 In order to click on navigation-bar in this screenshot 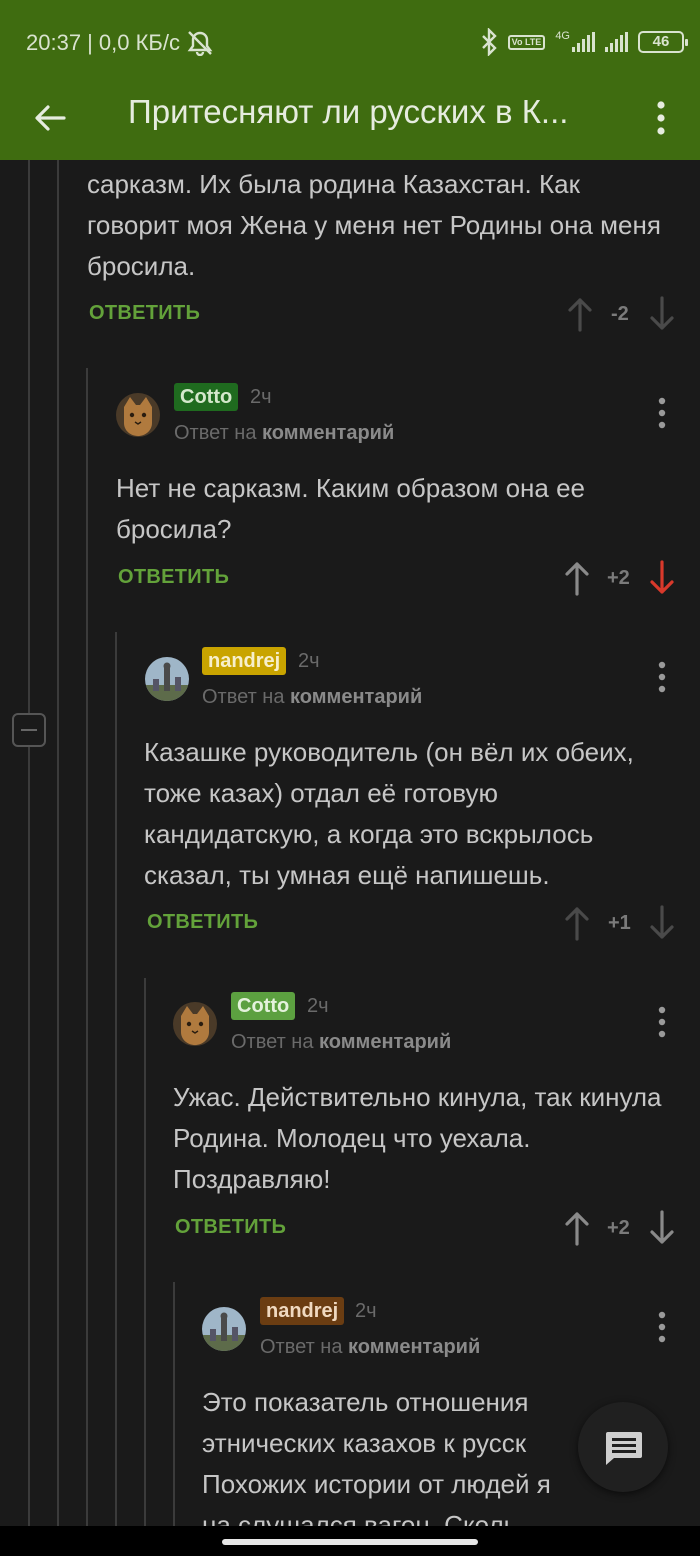, I will do `click(350, 1541)`.